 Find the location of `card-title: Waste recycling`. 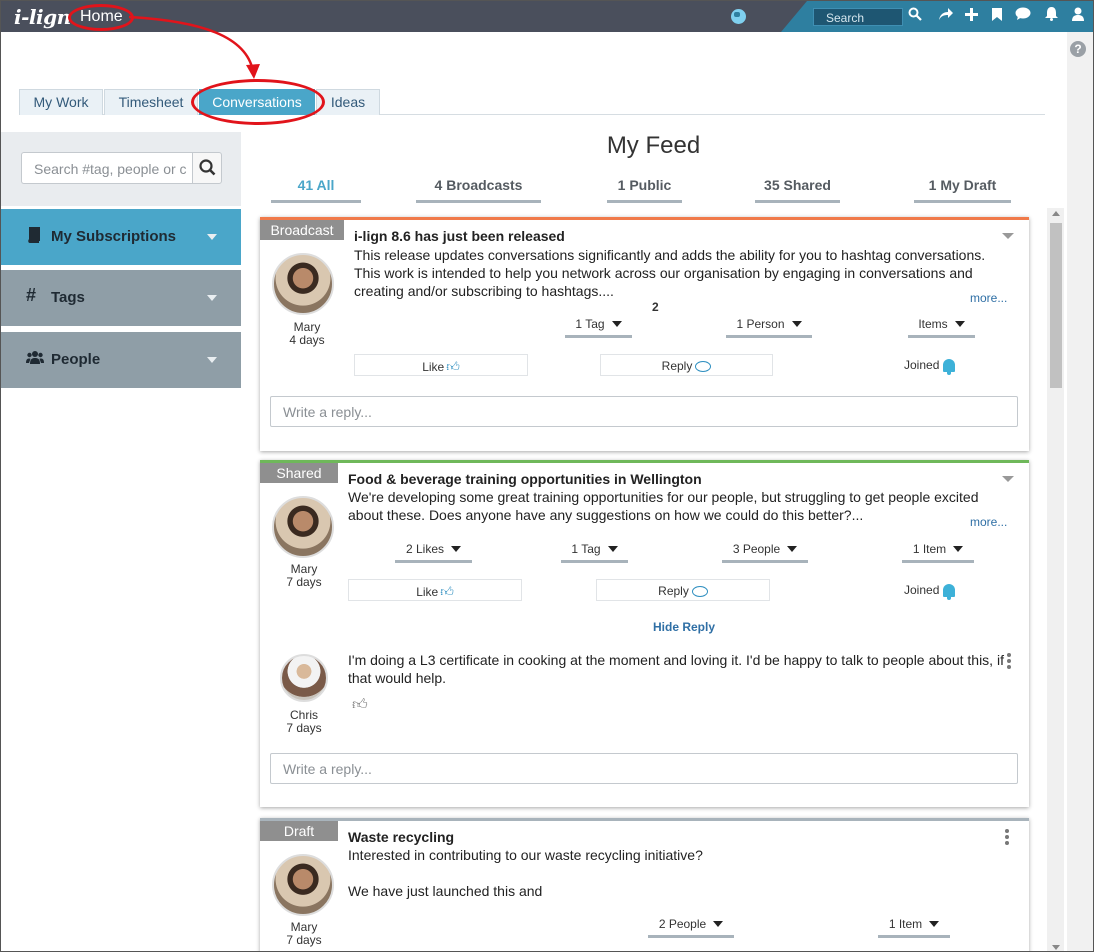

card-title: Waste recycling is located at coordinates (401, 837).